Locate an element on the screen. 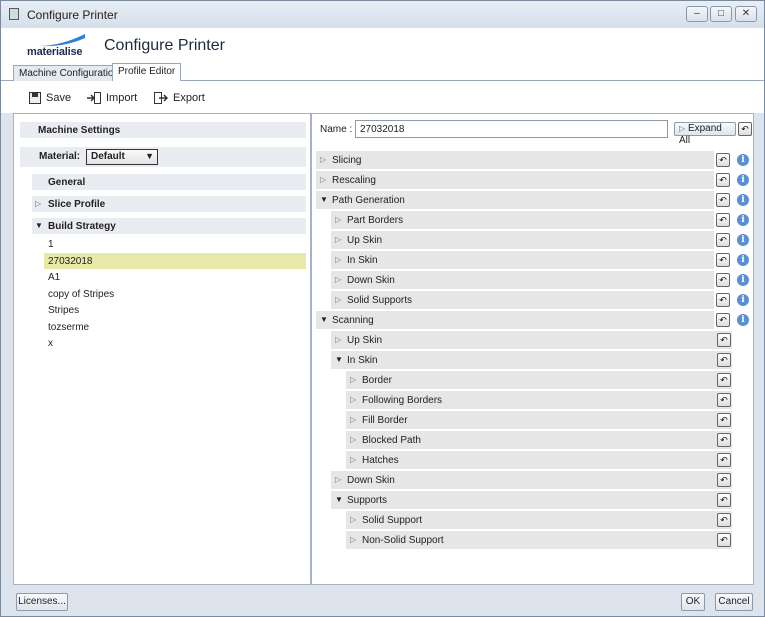 Image resolution: width=765 pixels, height=617 pixels. build-strategy-item: 27032018 is located at coordinates (175, 260).